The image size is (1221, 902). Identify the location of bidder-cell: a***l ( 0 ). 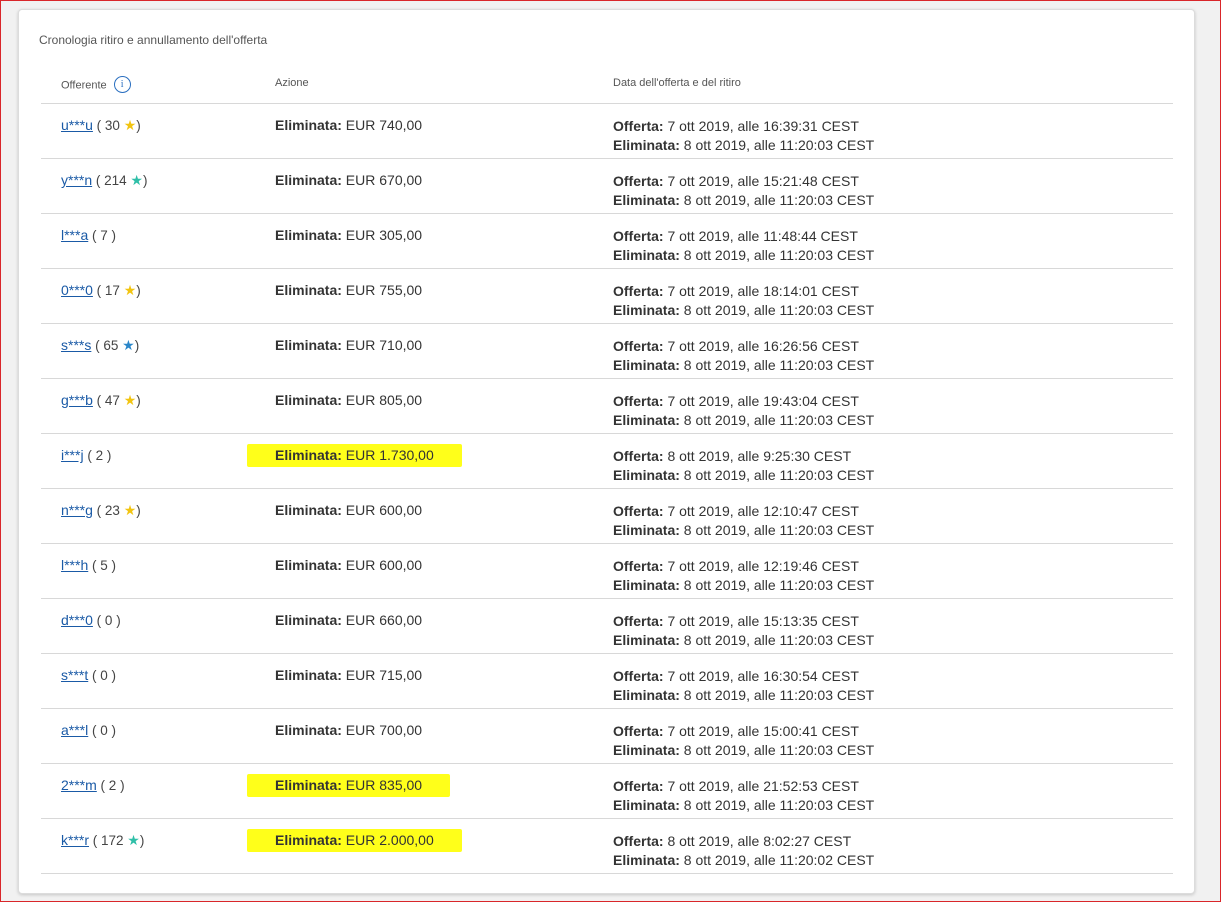
(88, 730).